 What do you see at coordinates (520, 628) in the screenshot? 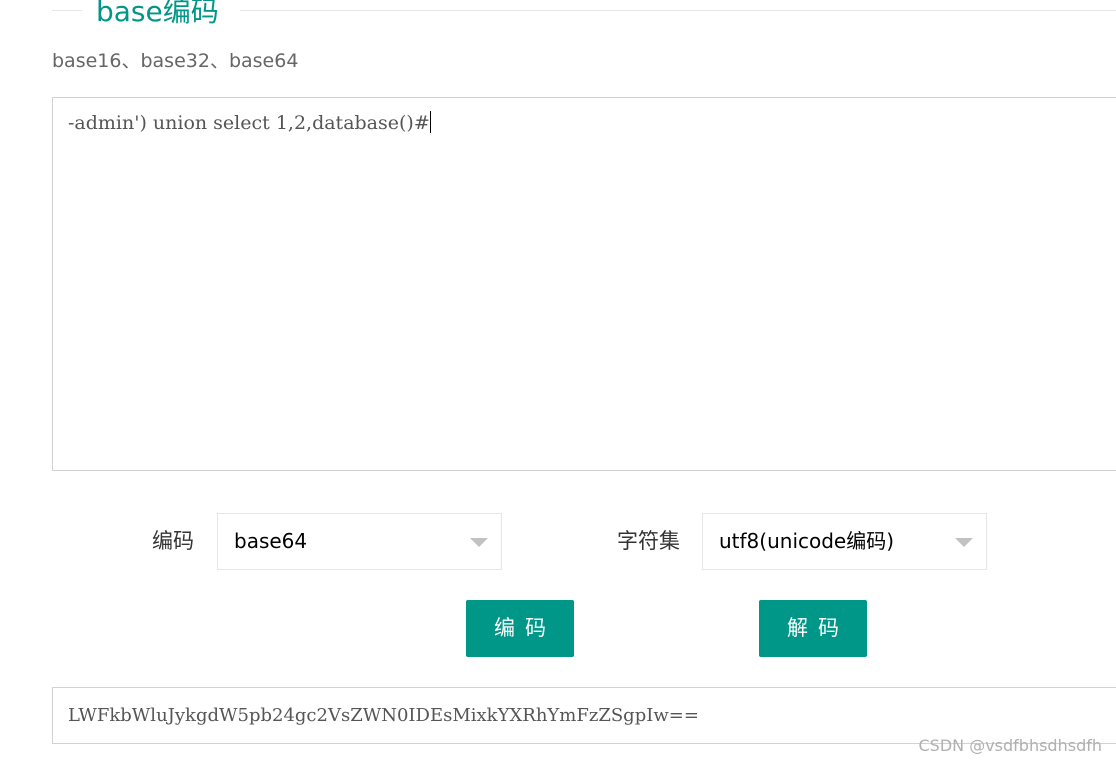
I see `encode-button: 编码` at bounding box center [520, 628].